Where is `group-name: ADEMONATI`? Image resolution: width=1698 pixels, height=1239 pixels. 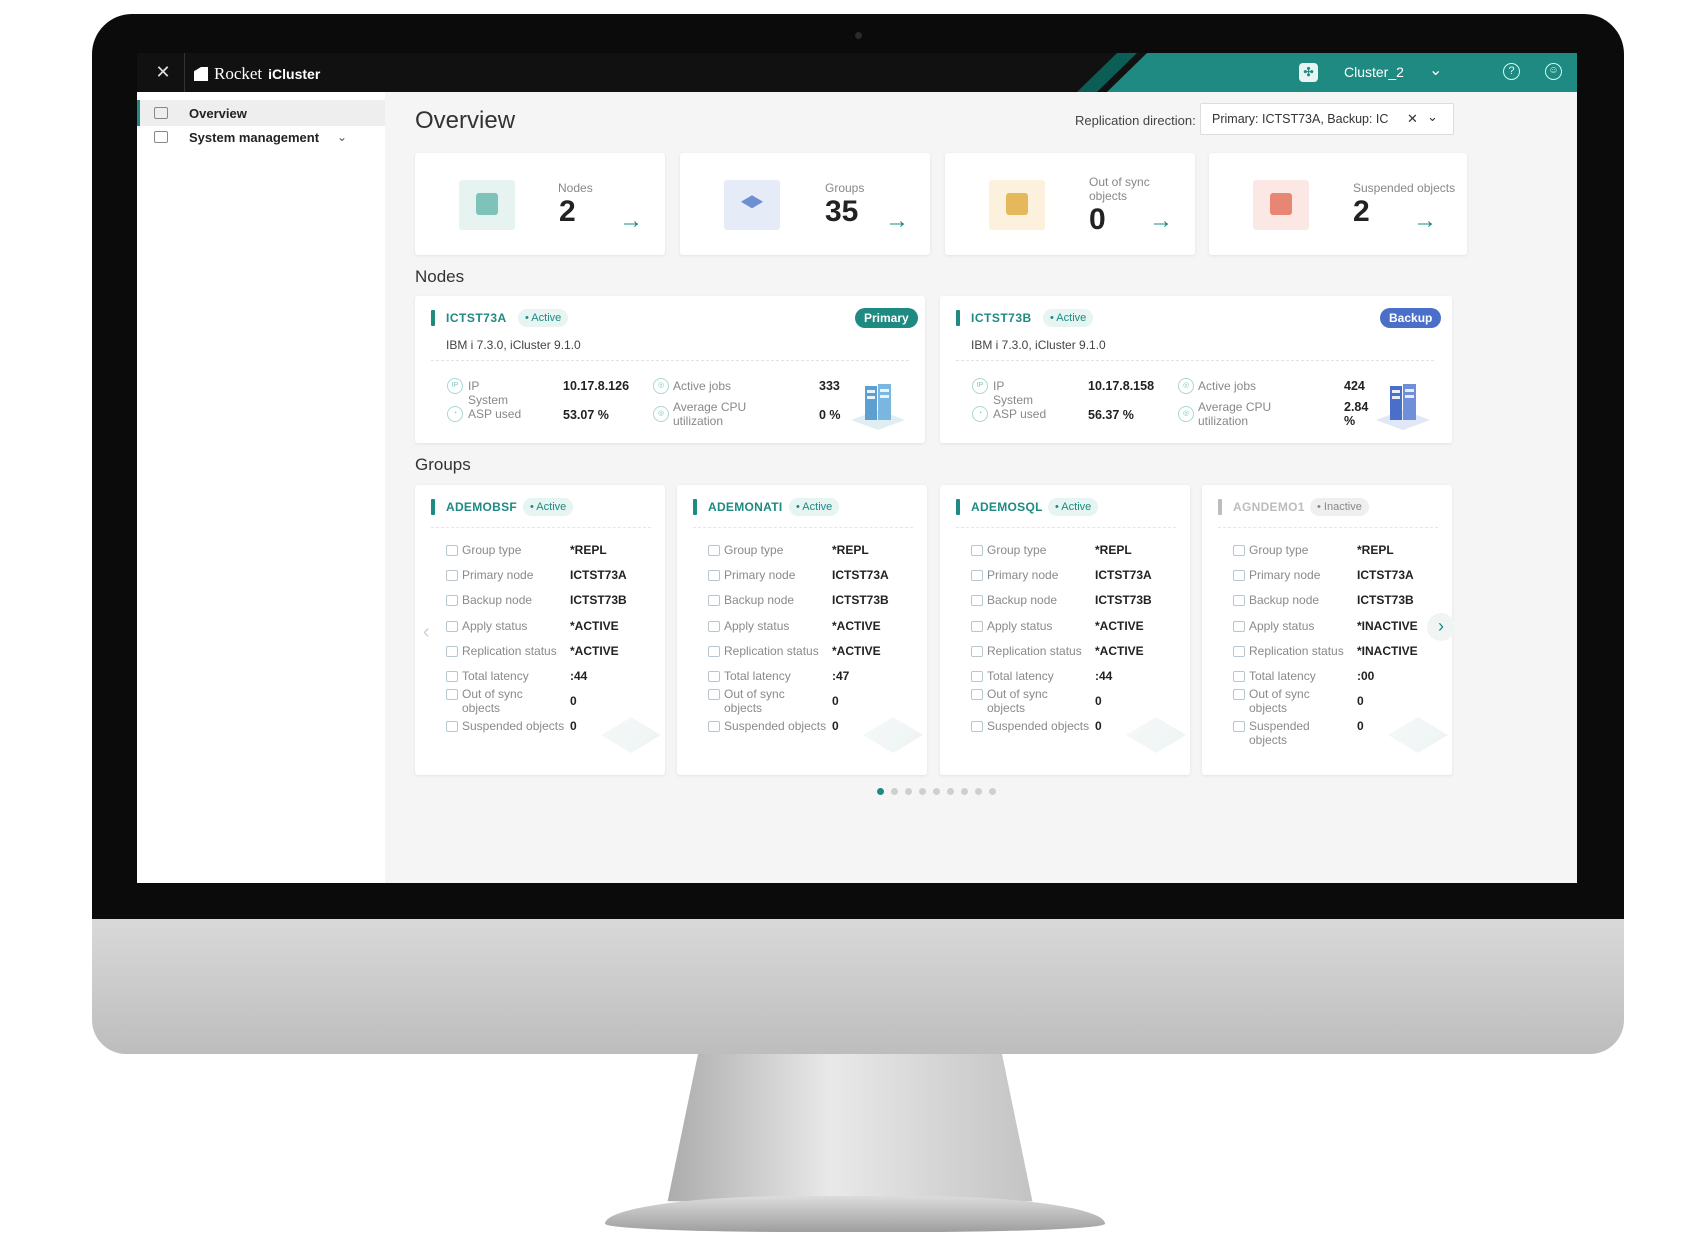 group-name: ADEMONATI is located at coordinates (745, 507).